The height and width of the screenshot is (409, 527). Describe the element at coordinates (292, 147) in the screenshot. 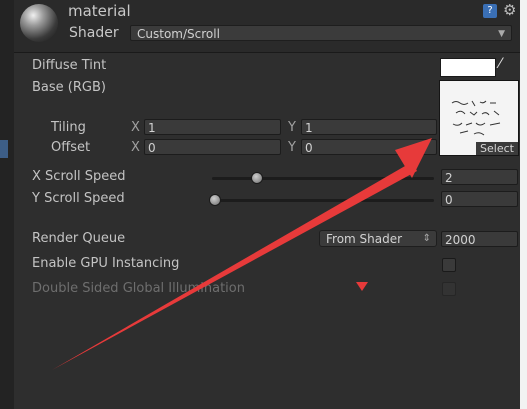

I see `offset-y-axis-label: Y` at that location.